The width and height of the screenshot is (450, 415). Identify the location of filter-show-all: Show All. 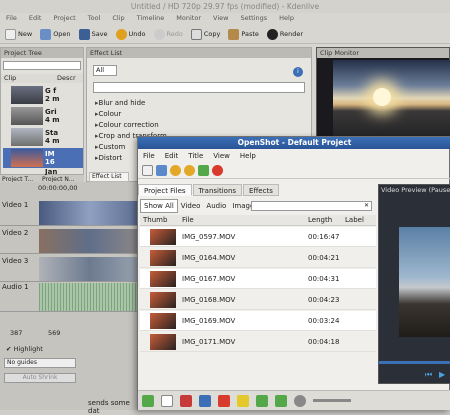
(159, 206).